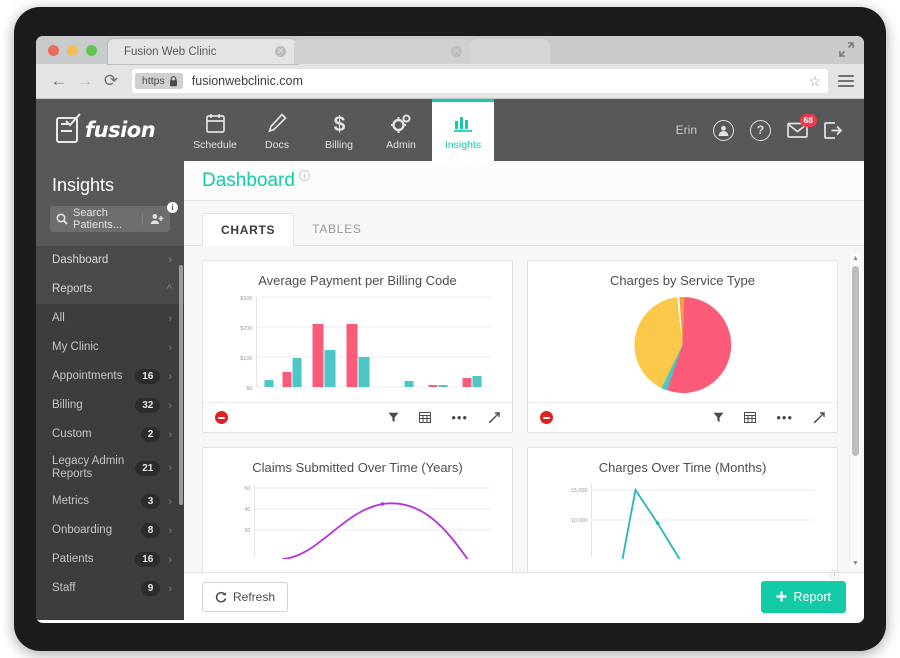 Image resolution: width=900 pixels, height=658 pixels. What do you see at coordinates (110, 183) in the screenshot?
I see `sidebar-title: Insights` at bounding box center [110, 183].